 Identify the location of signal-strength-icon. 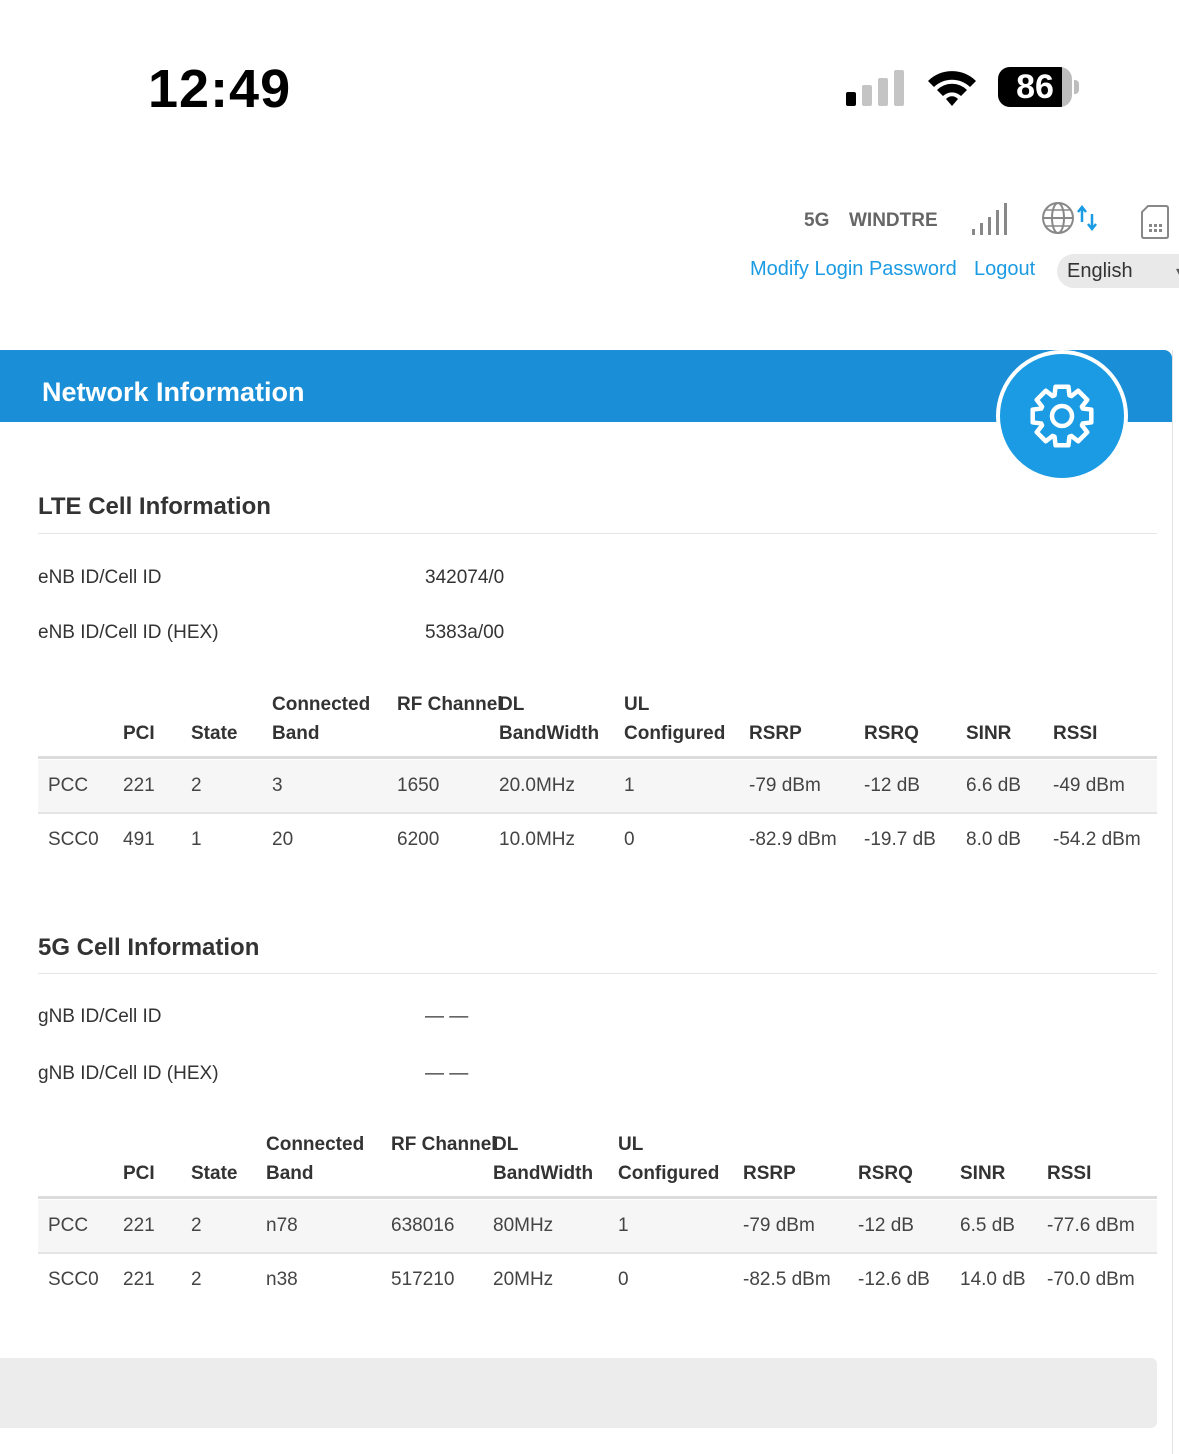
(989, 219).